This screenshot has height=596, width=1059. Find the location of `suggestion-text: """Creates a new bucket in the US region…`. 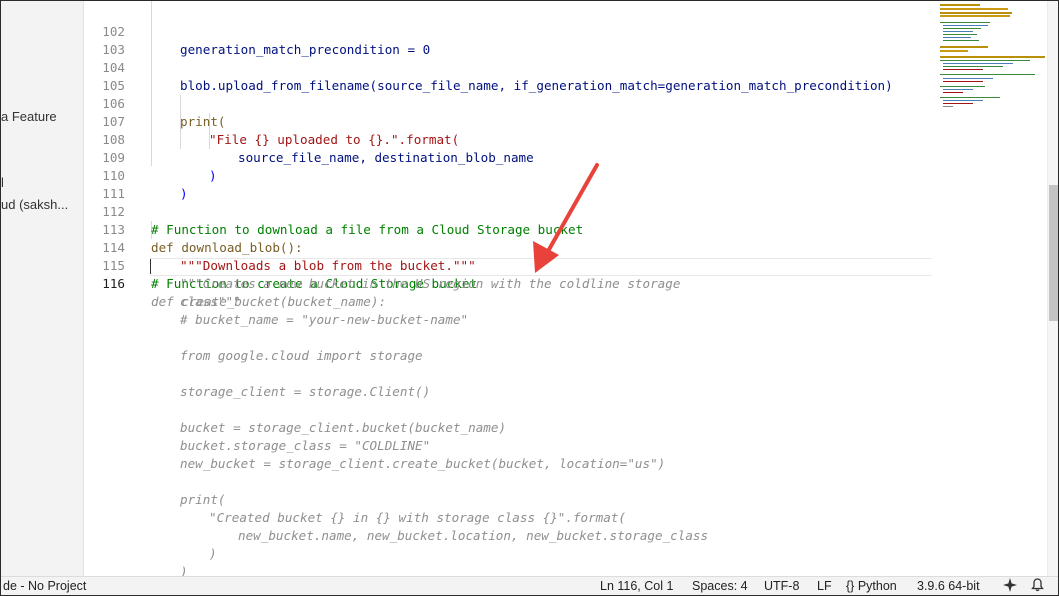

suggestion-text: """Creates a new bucket in the US region… is located at coordinates (430, 283).